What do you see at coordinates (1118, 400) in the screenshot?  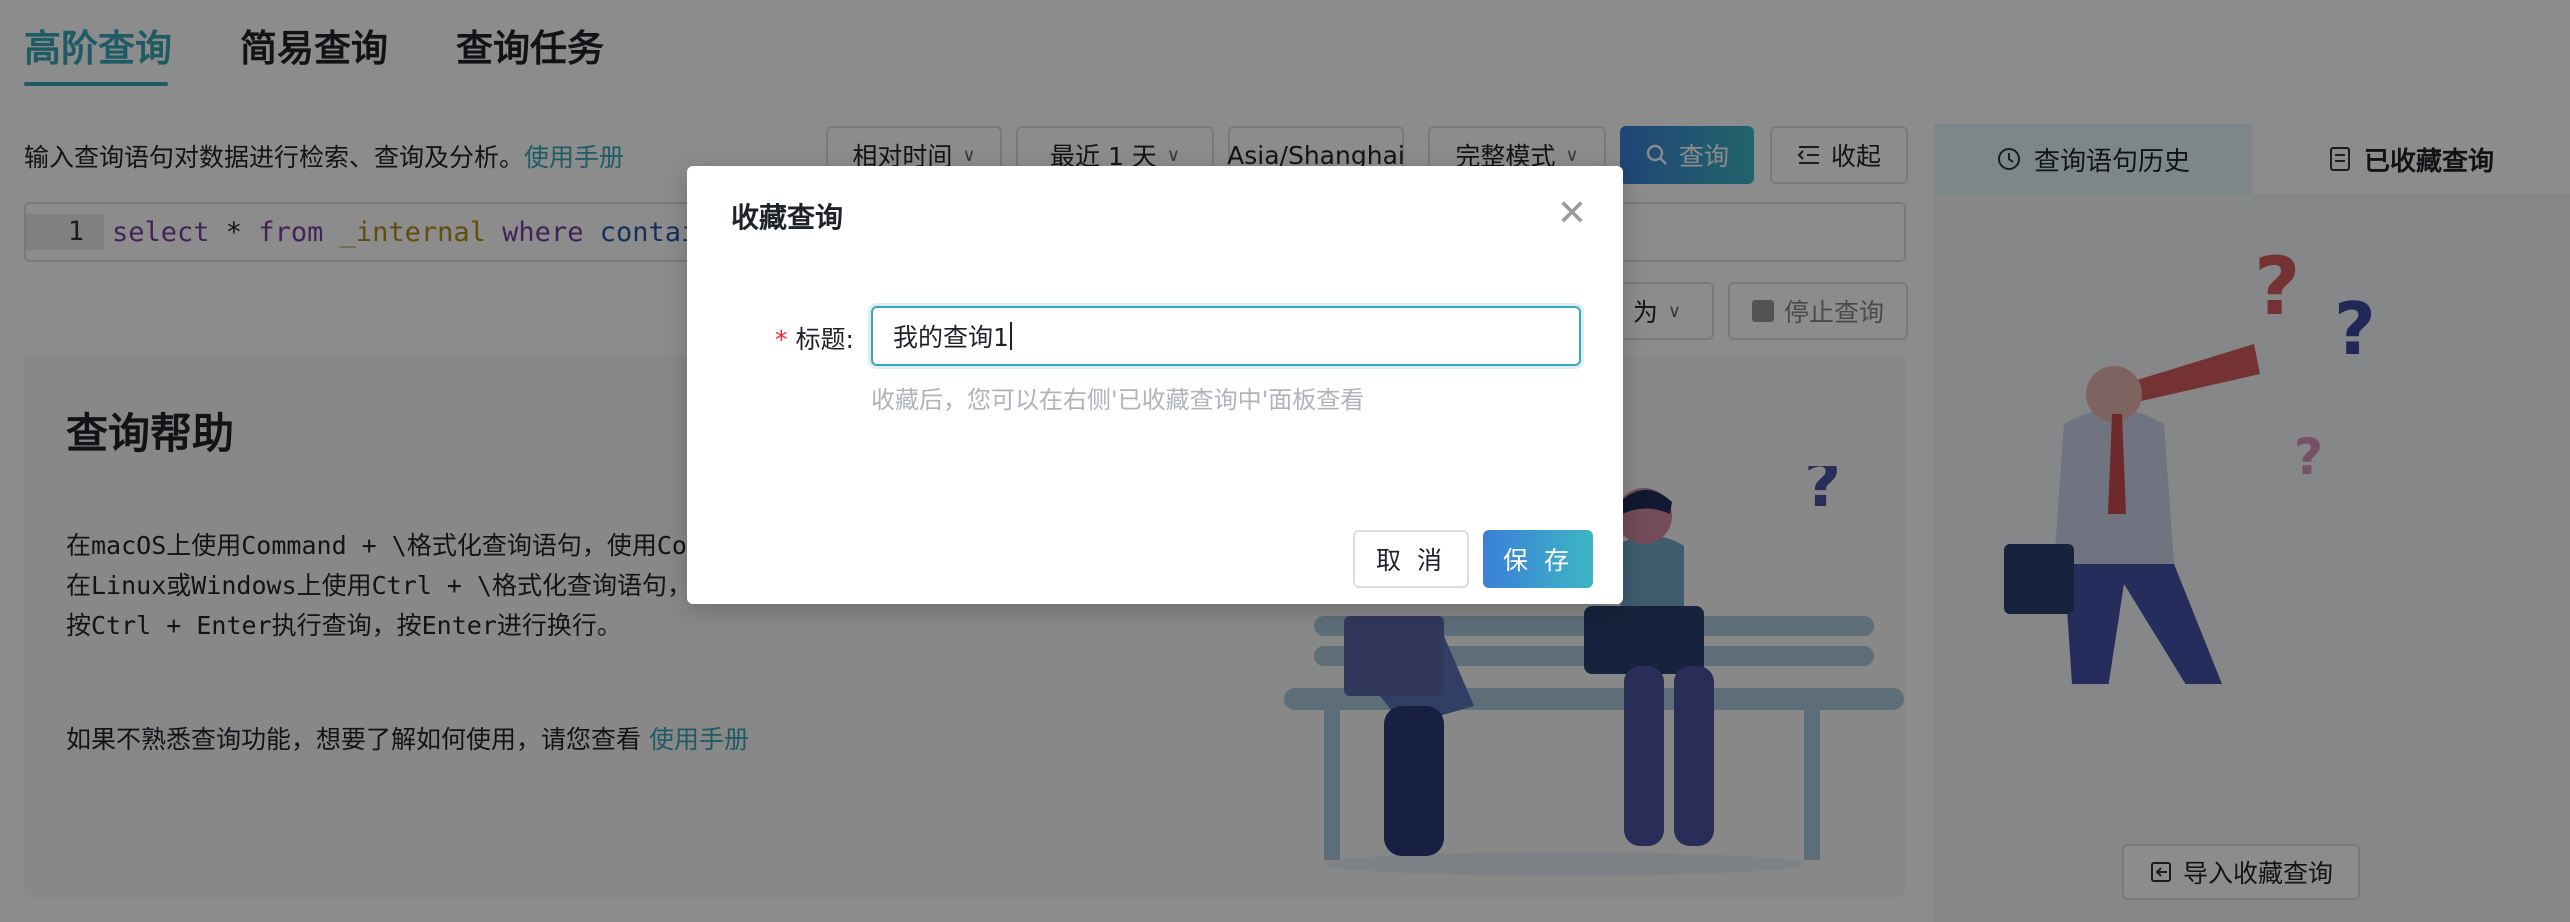 I see `title-help-text: 收藏后，您可以在右侧'已收藏查询中'面板查看` at bounding box center [1118, 400].